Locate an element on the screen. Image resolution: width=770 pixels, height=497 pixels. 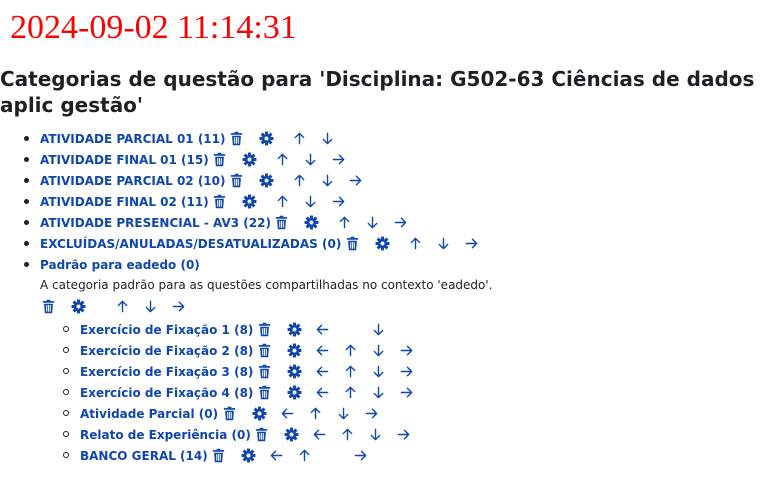
category-item: ATIVIDADE PARCIAL 02 (10) is located at coordinates (385, 180).